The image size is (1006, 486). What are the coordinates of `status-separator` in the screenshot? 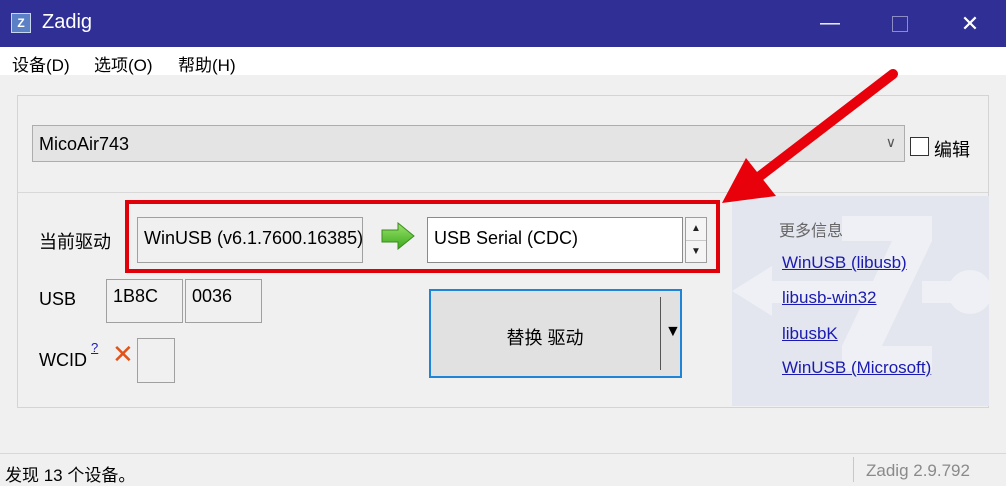 It's located at (853, 469).